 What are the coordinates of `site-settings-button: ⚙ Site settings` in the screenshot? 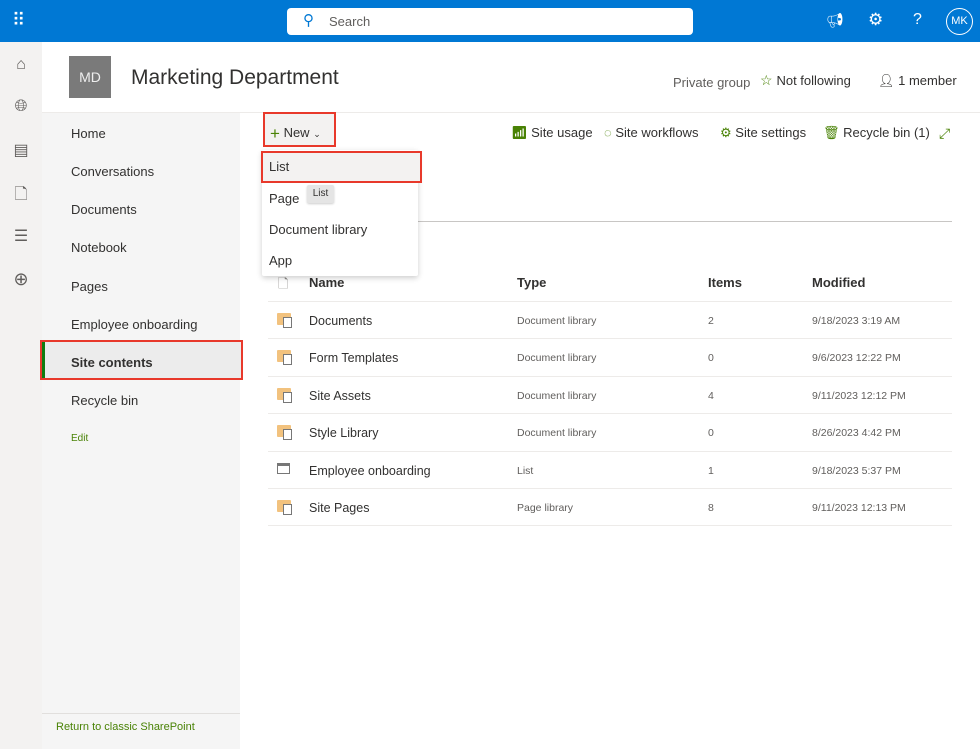 It's located at (763, 133).